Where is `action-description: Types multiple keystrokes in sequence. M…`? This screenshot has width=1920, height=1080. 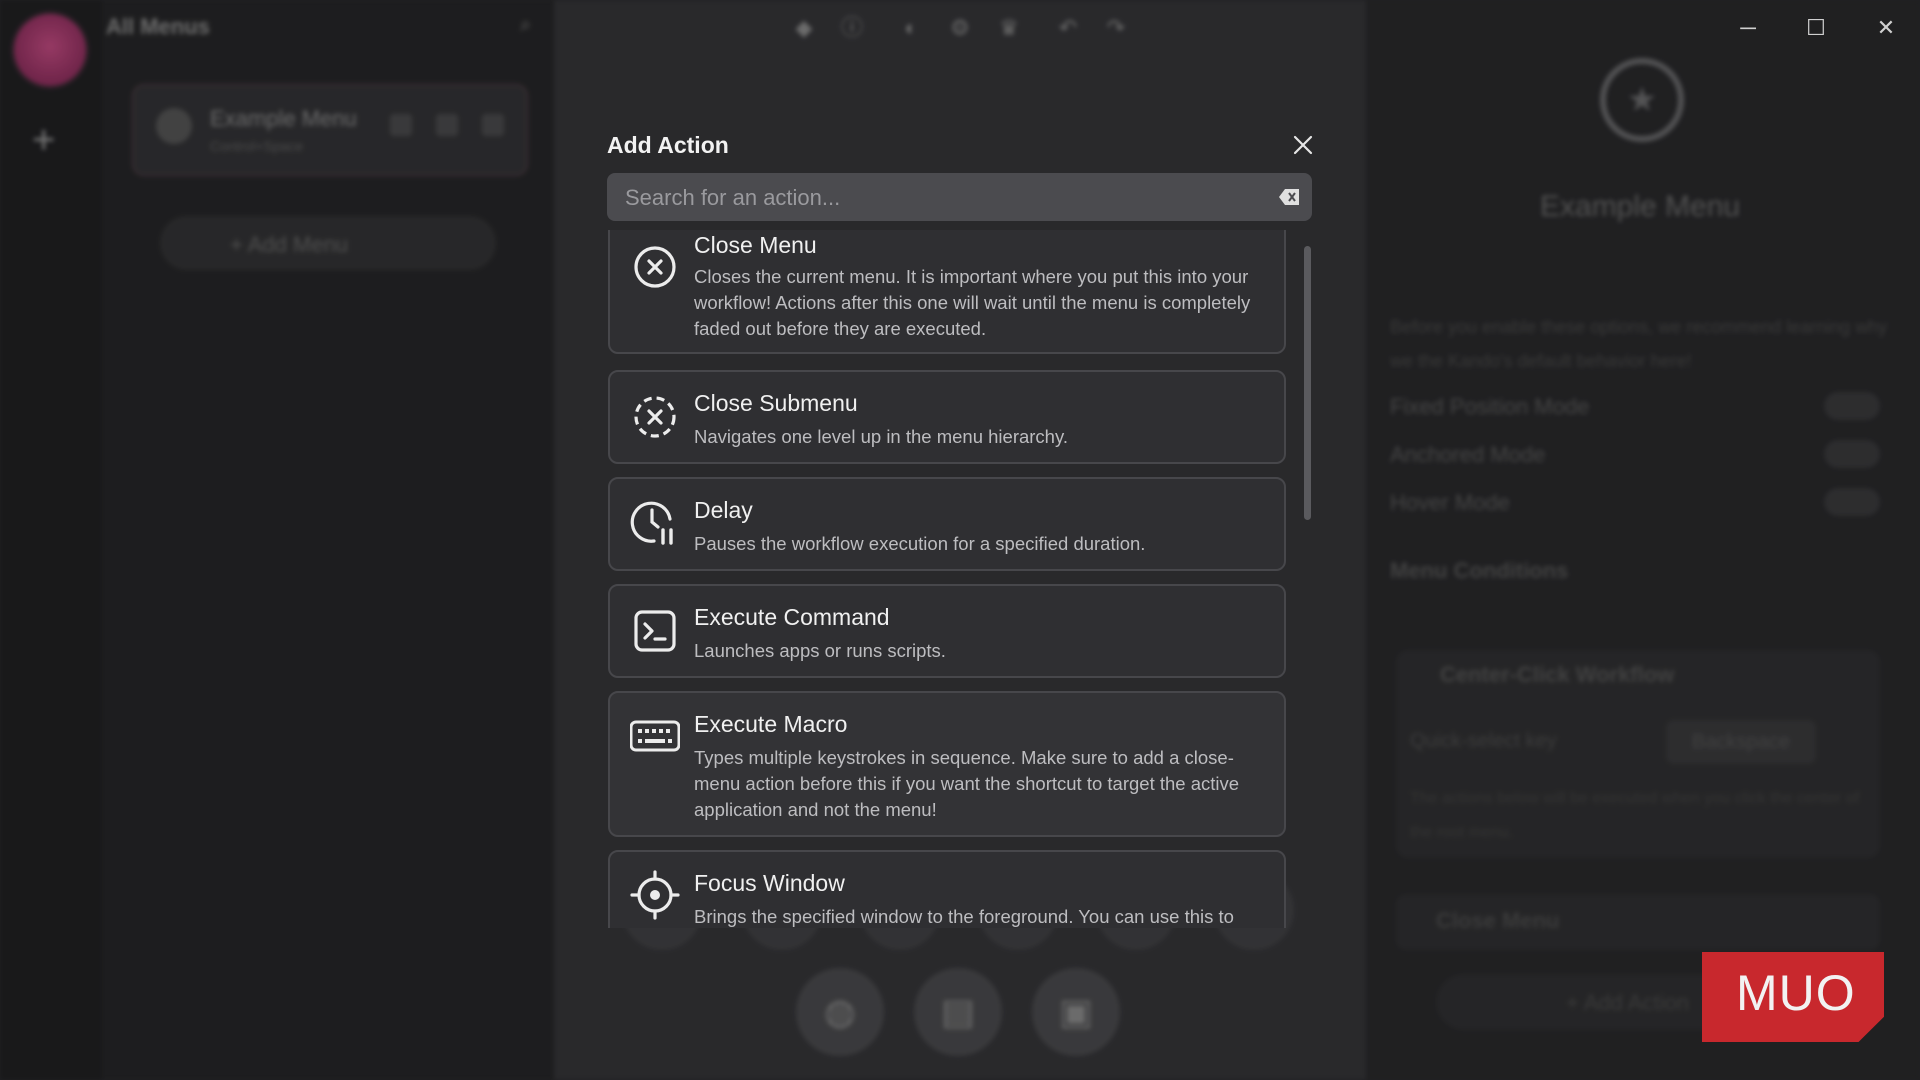
action-description: Types multiple keystrokes in sequence. M… is located at coordinates (967, 783).